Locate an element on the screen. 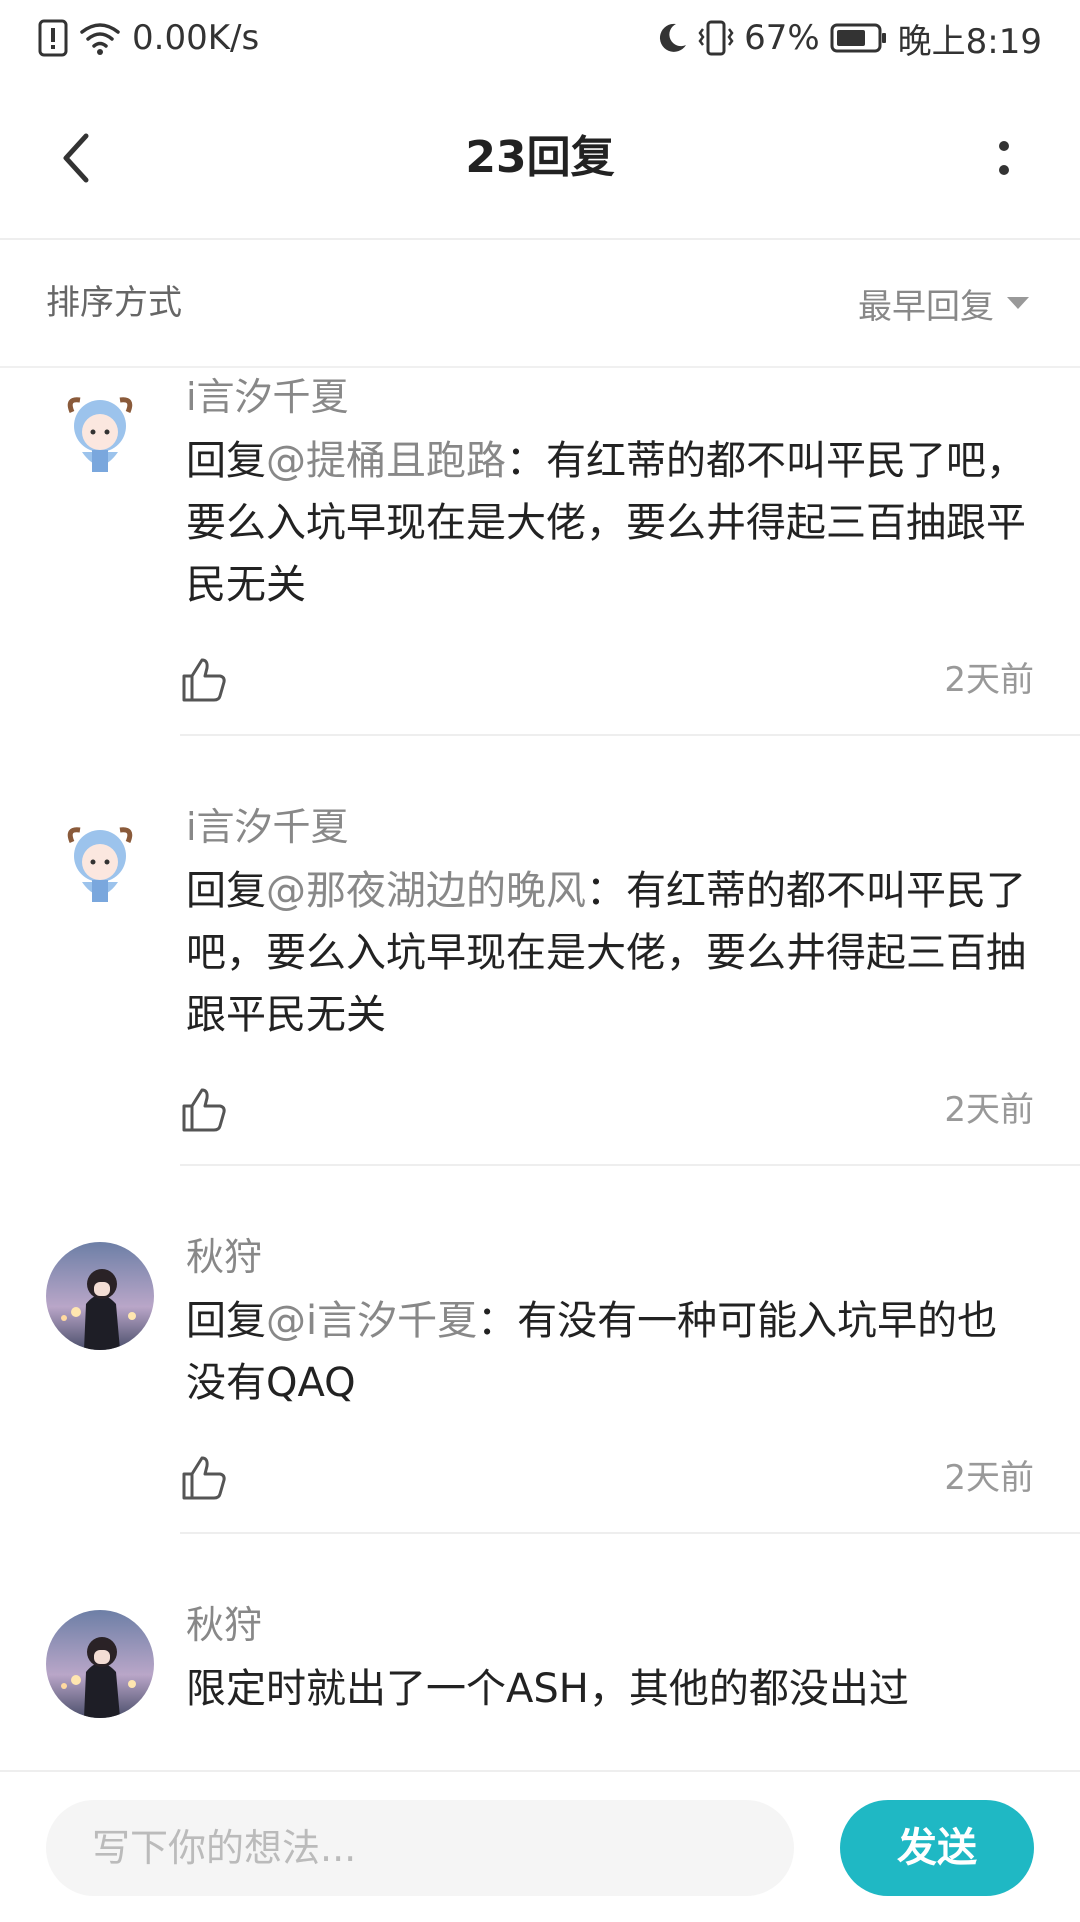  wifi-icon is located at coordinates (100, 38).